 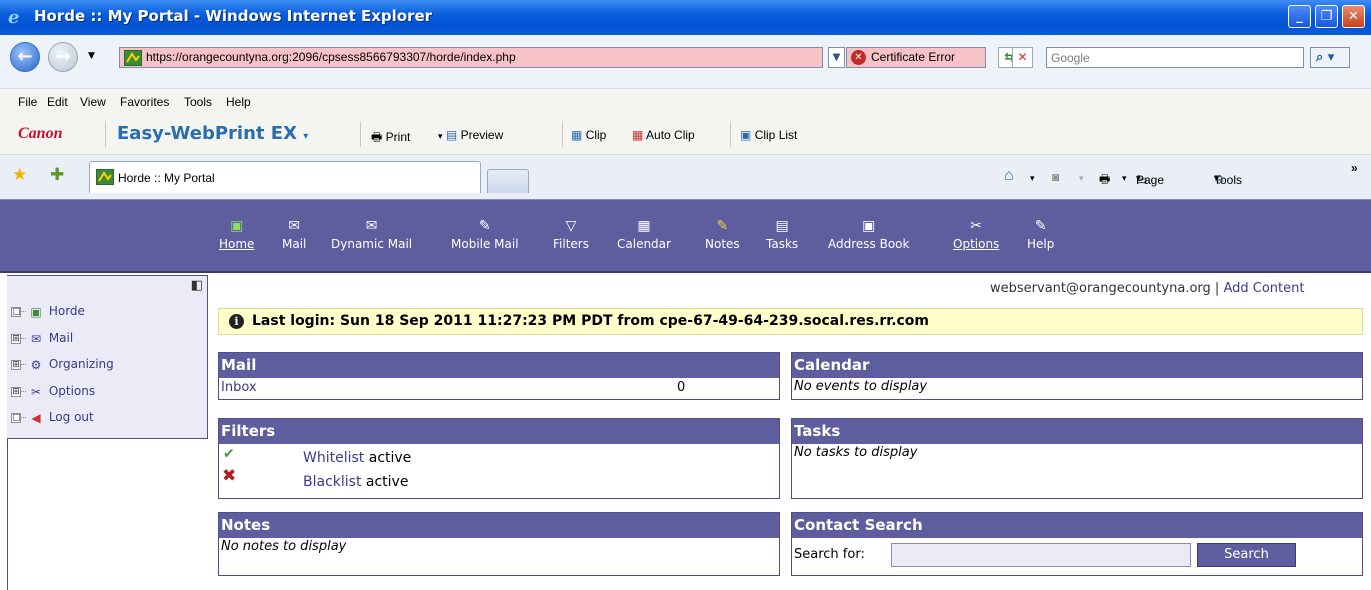 I want to click on preview-button: ▾ ▤ Preview, so click(x=470, y=135).